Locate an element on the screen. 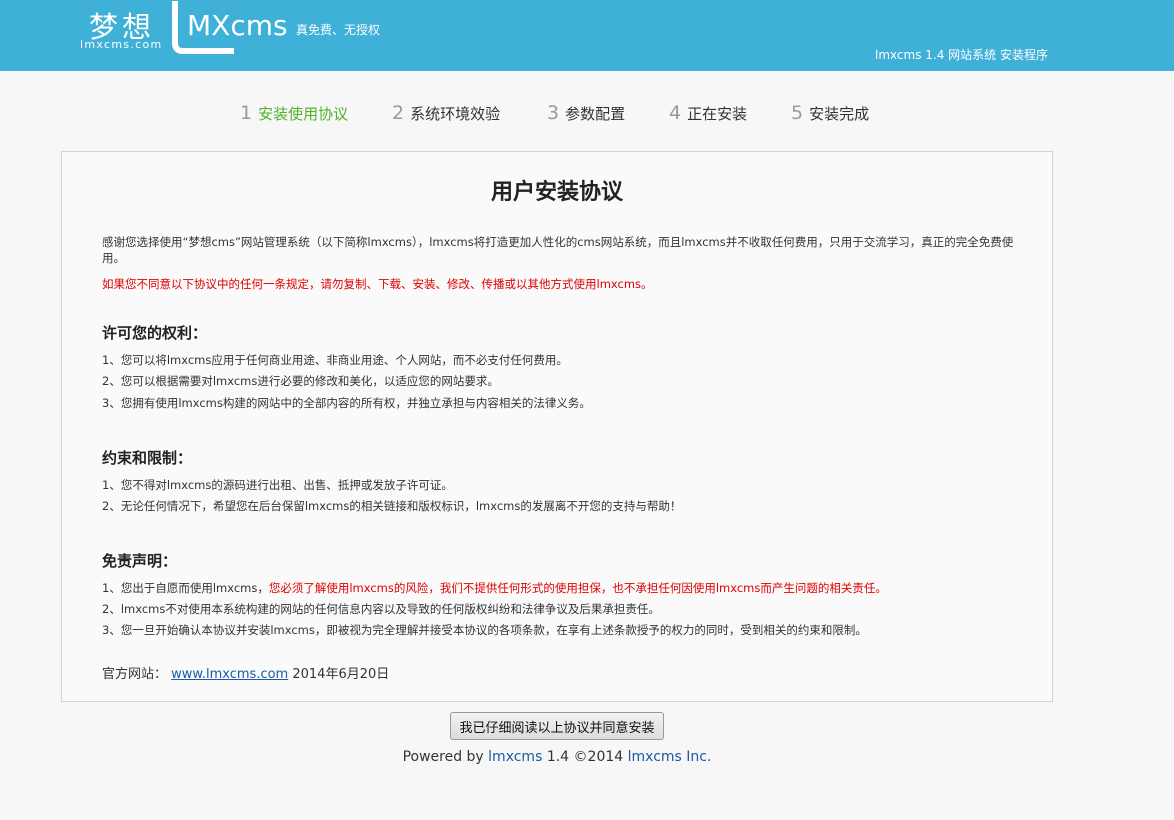  step-label: 参数配置 is located at coordinates (595, 114).